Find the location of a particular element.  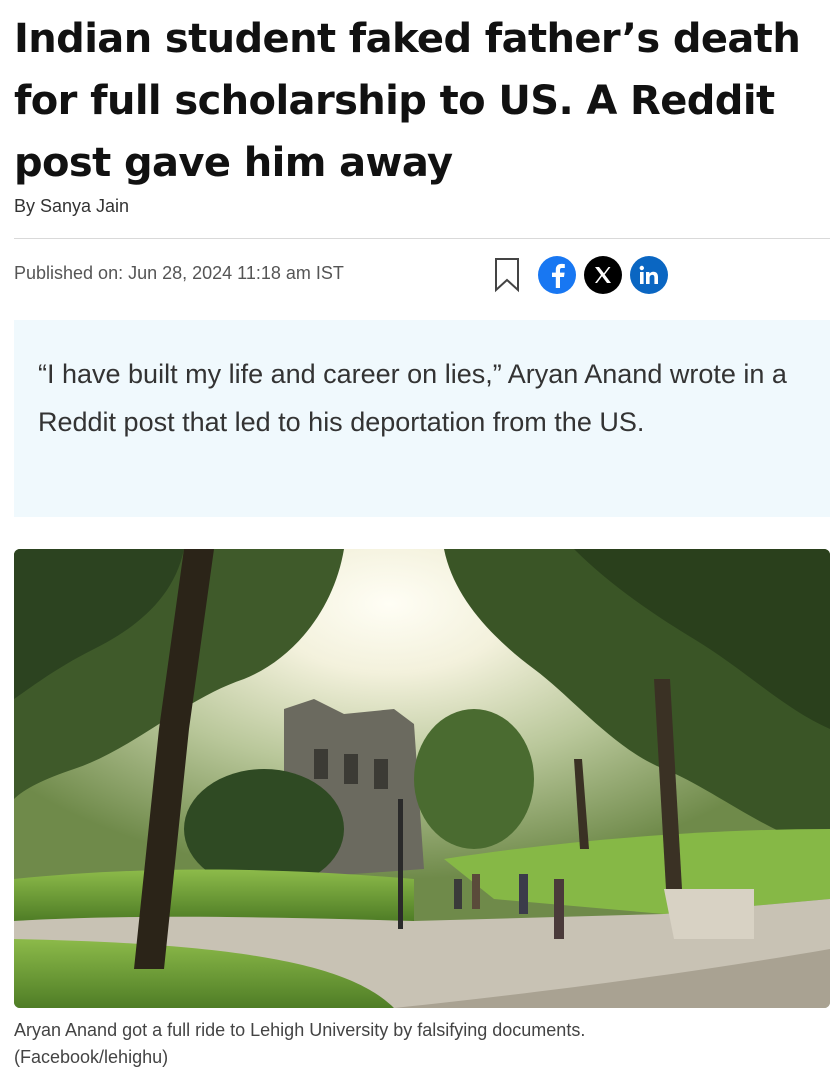

caption-credit: (Facebook/lehighu) is located at coordinates (91, 1057).